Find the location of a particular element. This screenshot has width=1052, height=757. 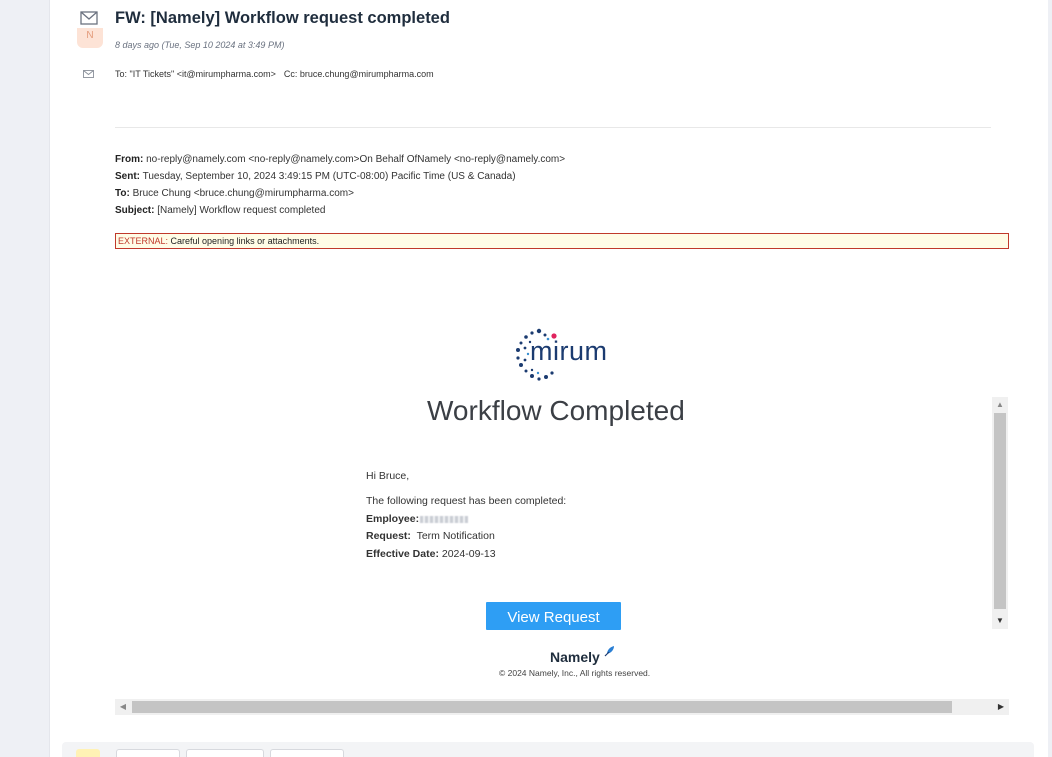

external-tag: EXTERNAL: is located at coordinates (143, 241).